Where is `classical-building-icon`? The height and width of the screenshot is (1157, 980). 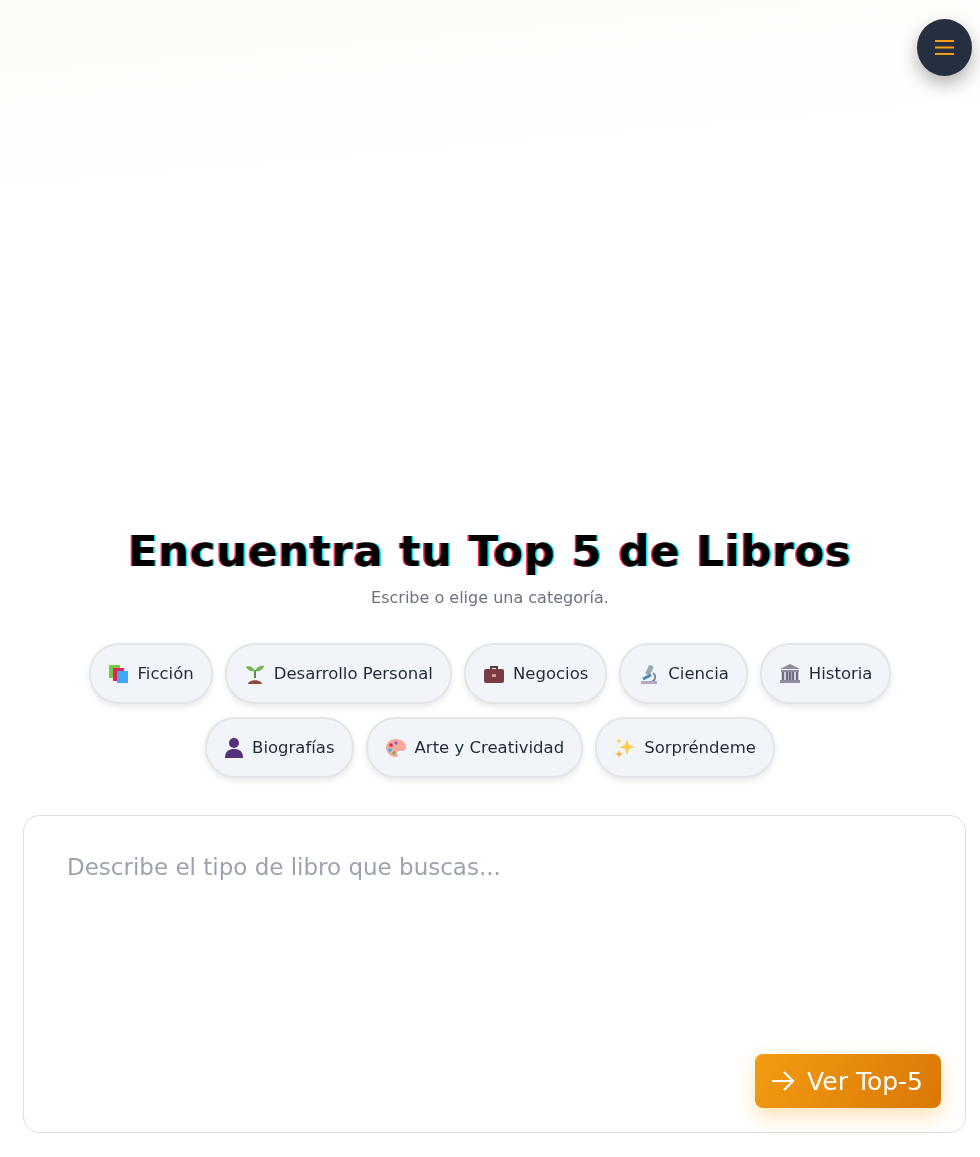
classical-building-icon is located at coordinates (789, 673).